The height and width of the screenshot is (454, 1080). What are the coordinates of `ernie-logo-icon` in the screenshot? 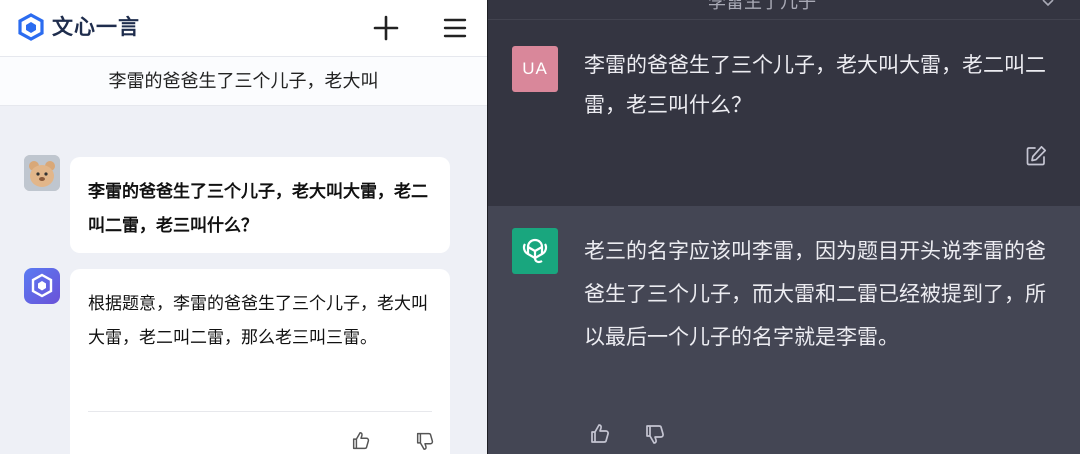 It's located at (31, 27).